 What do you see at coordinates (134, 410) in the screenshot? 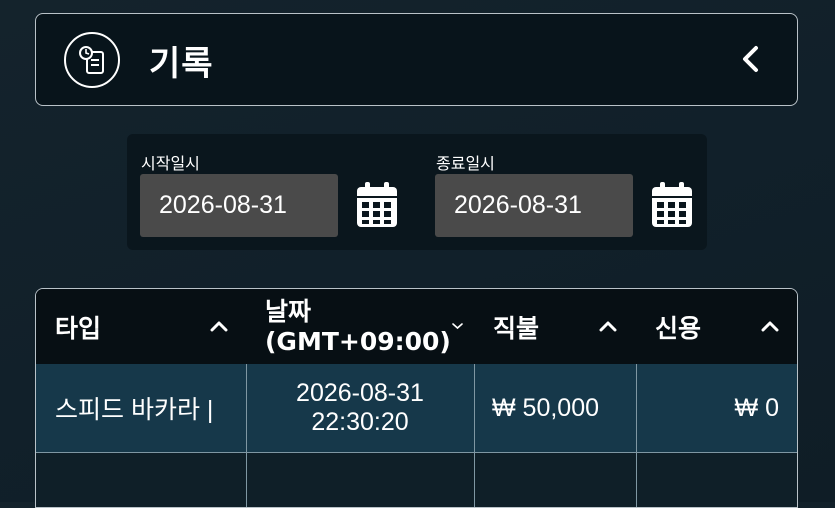
I see `cell-type: 스피드 바카라 |` at bounding box center [134, 410].